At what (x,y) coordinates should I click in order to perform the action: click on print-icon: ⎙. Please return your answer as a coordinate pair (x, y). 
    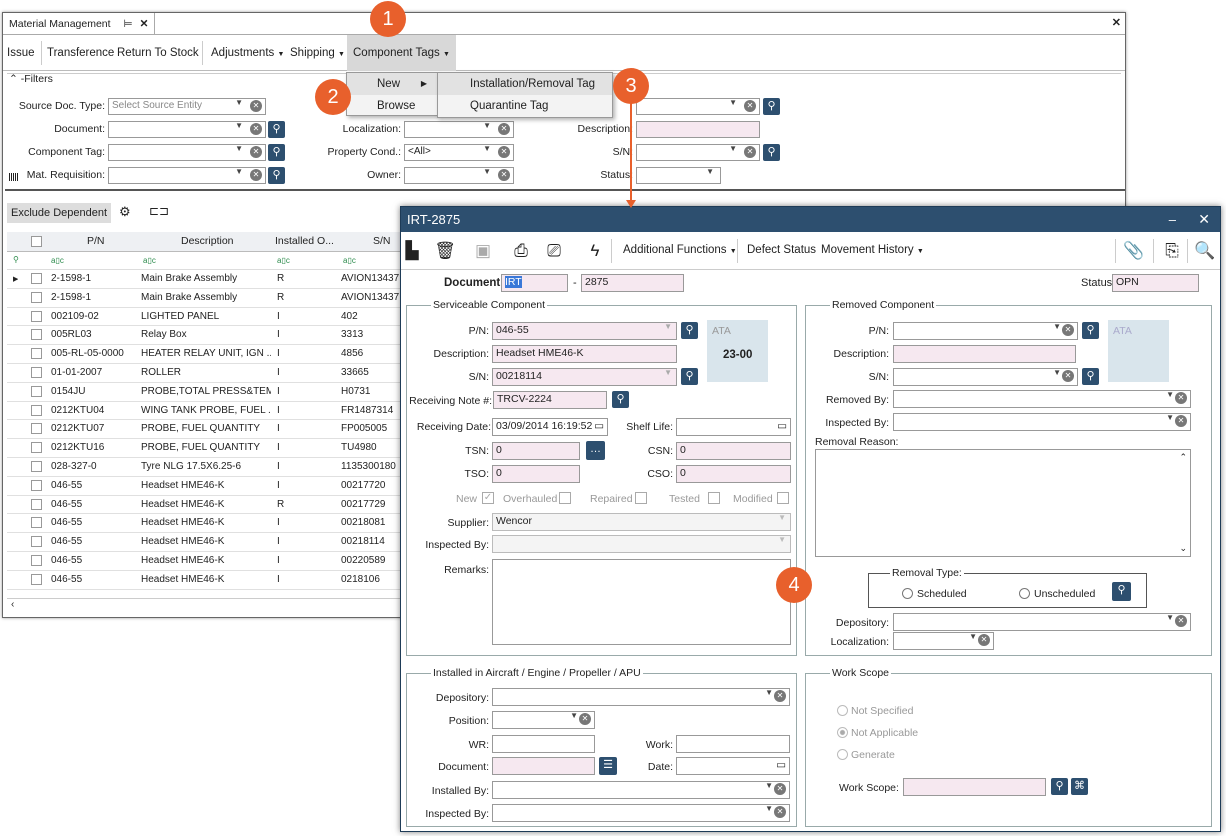
    Looking at the image, I should click on (521, 251).